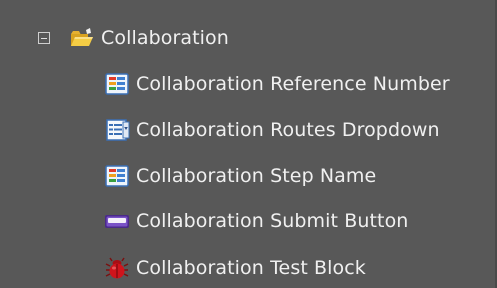  What do you see at coordinates (44, 38) in the screenshot?
I see `collapse-toggle-icon` at bounding box center [44, 38].